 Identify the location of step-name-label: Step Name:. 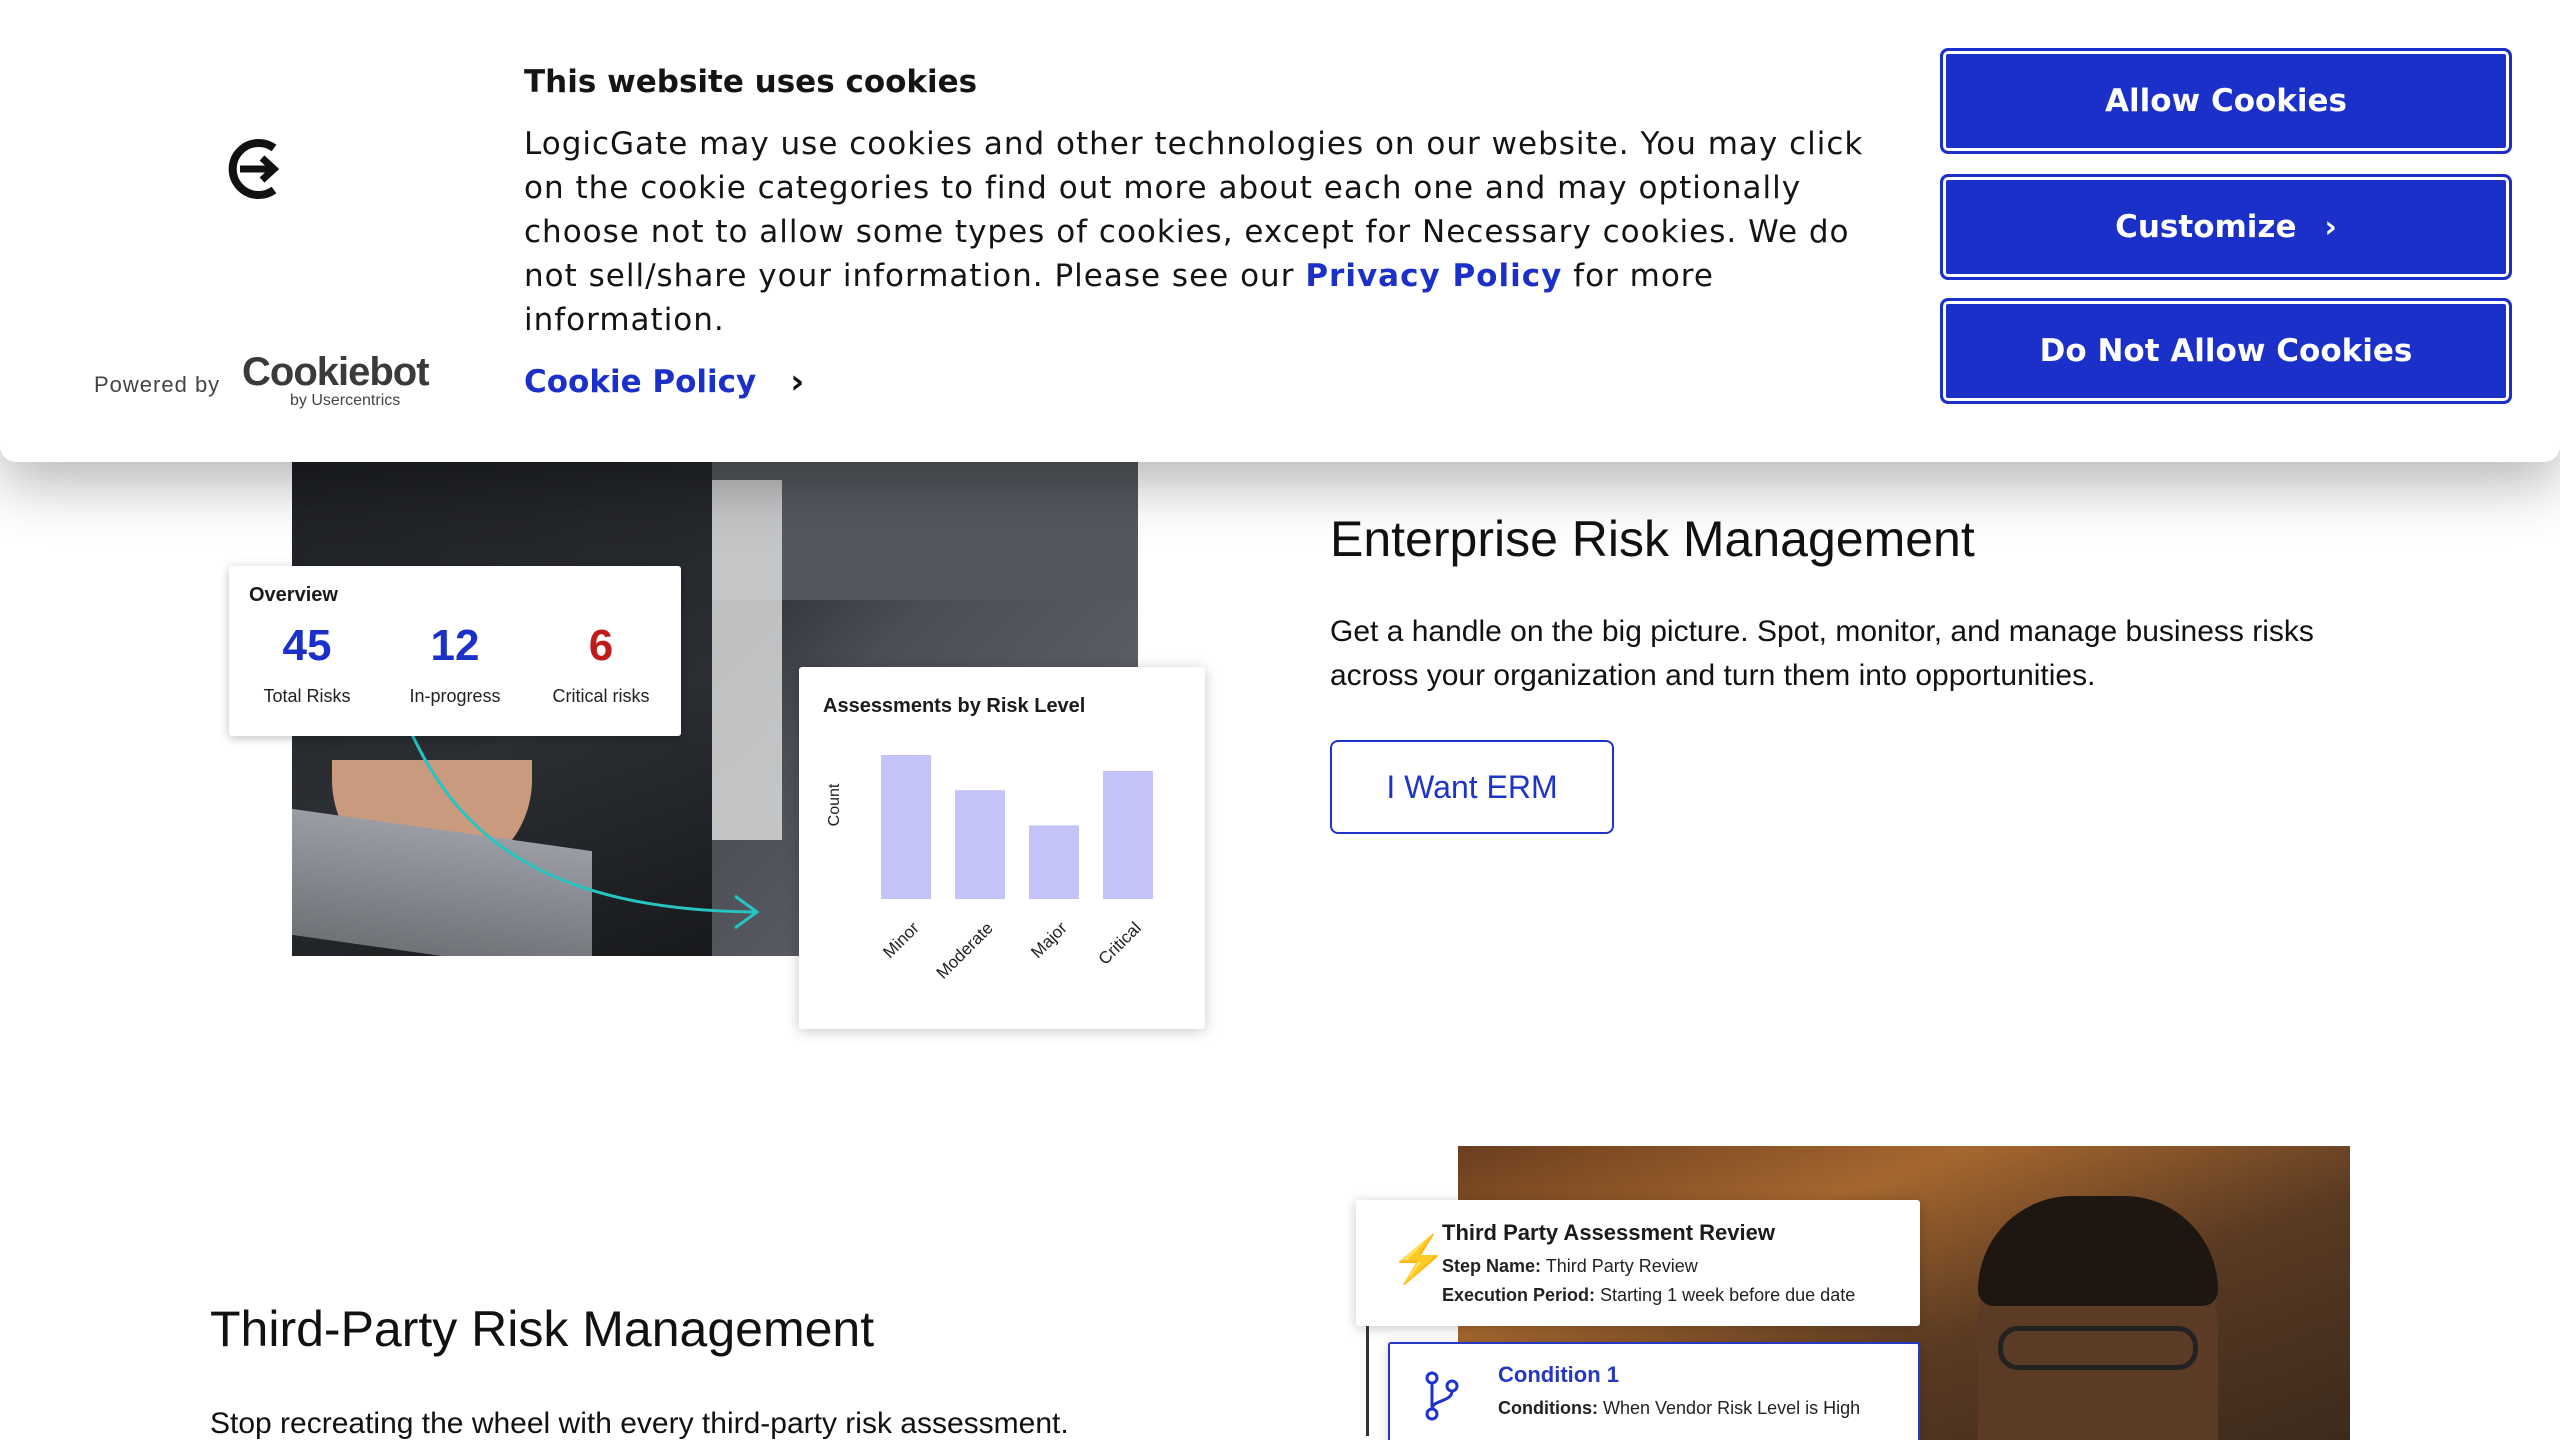
(1492, 1266).